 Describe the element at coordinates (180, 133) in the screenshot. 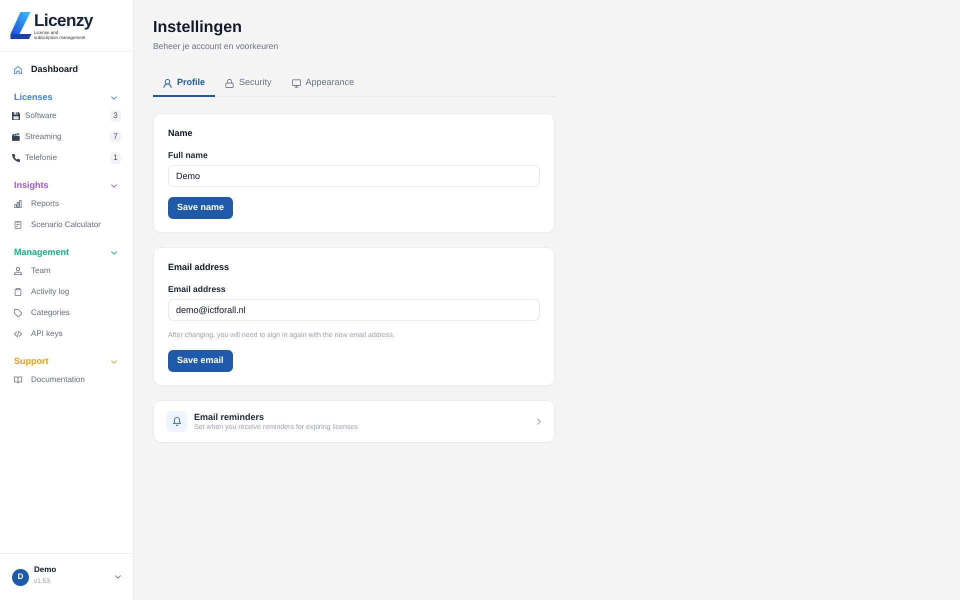

I see `card-title: Name` at that location.